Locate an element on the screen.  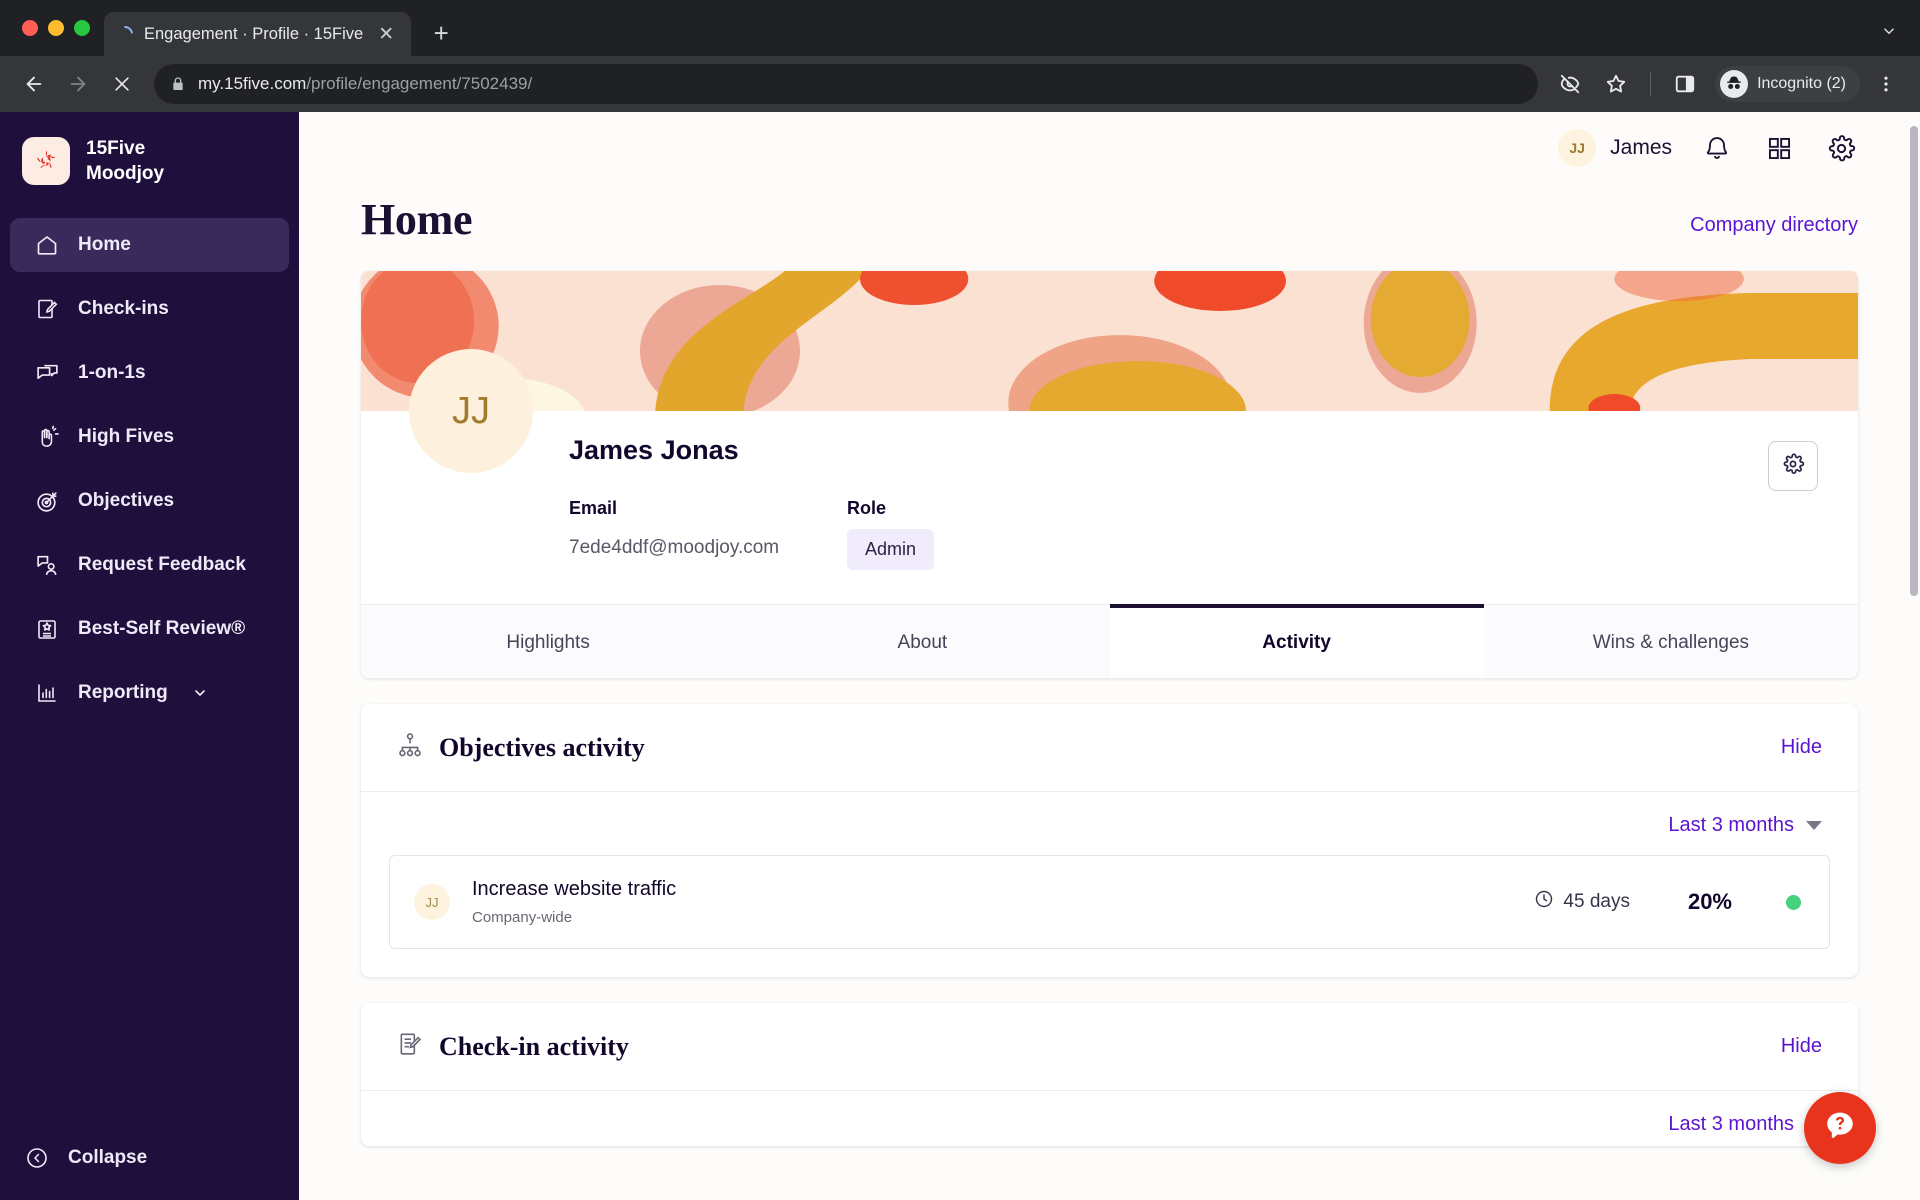
sidebar-item-home: Home is located at coordinates (149, 245).